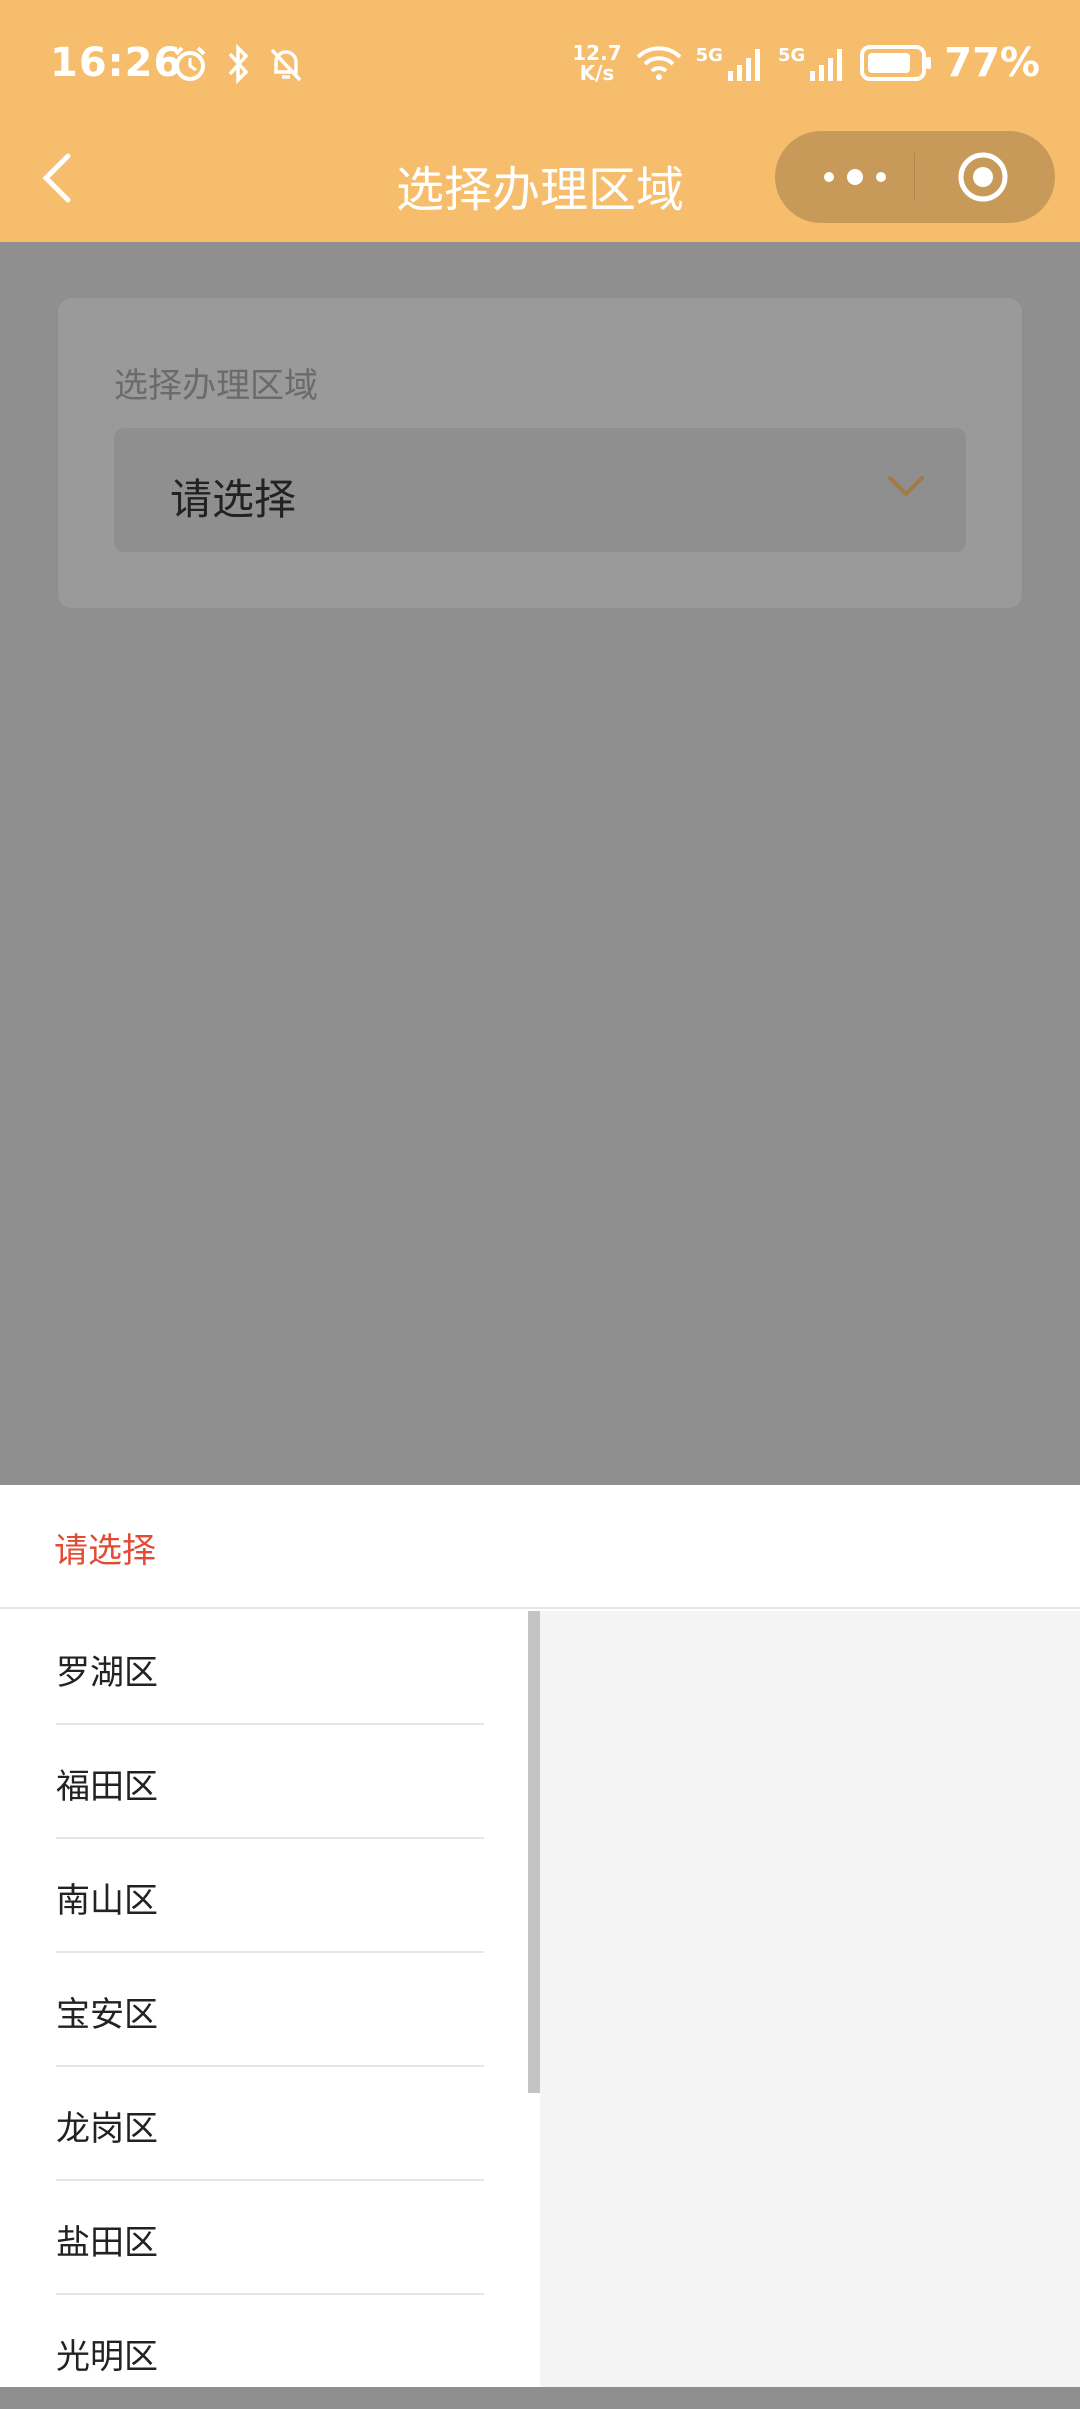 Image resolution: width=1080 pixels, height=2409 pixels. What do you see at coordinates (906, 486) in the screenshot?
I see `chevron-down-icon` at bounding box center [906, 486].